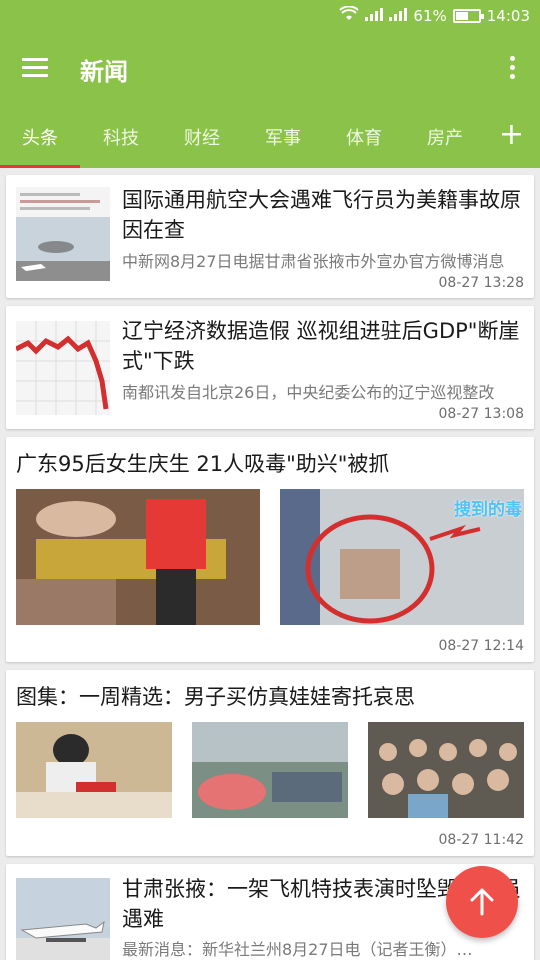 The image size is (540, 960). I want to click on news-title: 国际通用航空大会遇难飞行员为美籍事故原因在查, so click(321, 215).